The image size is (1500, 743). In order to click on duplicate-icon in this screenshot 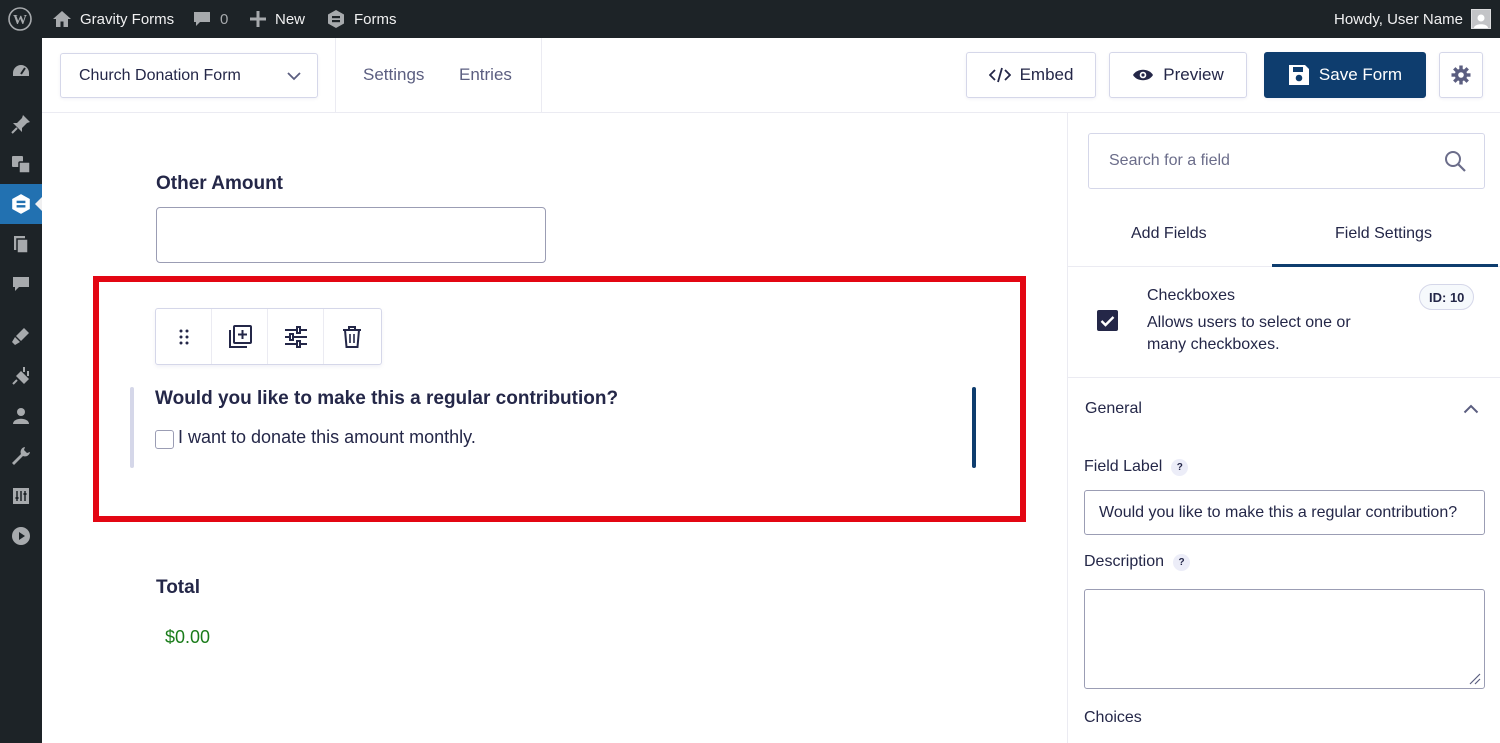, I will do `click(240, 336)`.